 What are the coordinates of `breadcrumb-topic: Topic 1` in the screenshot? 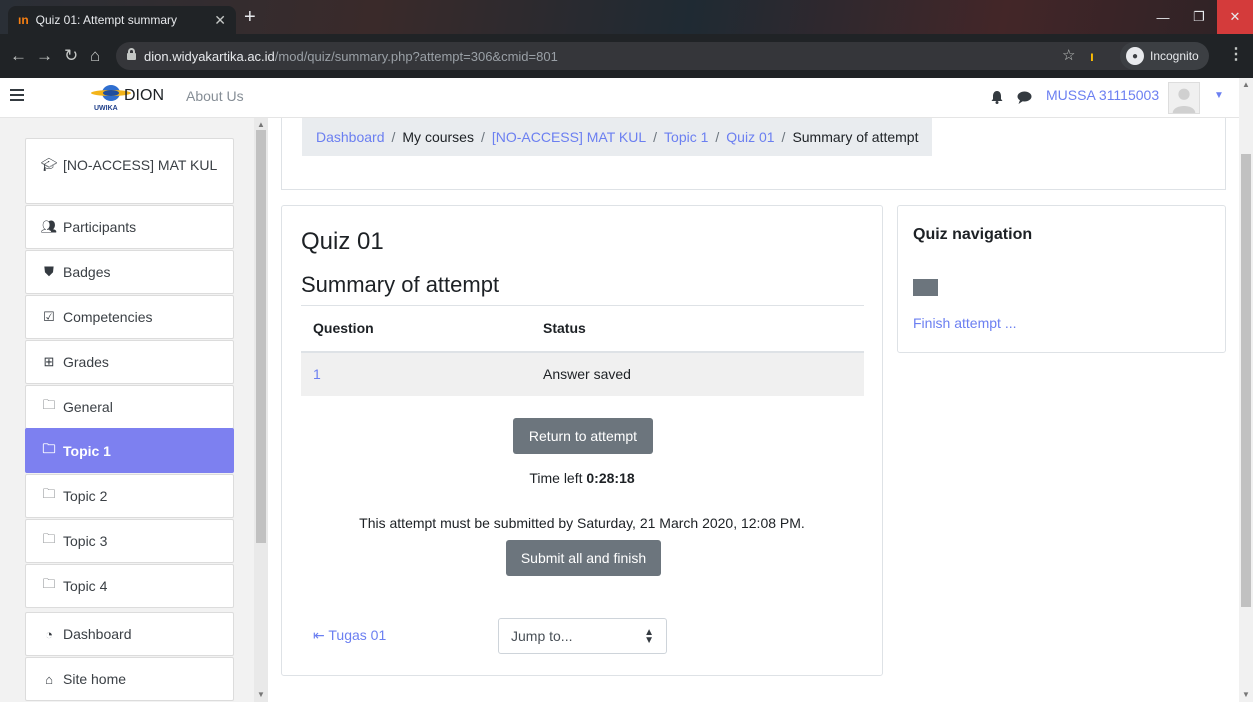 It's located at (686, 137).